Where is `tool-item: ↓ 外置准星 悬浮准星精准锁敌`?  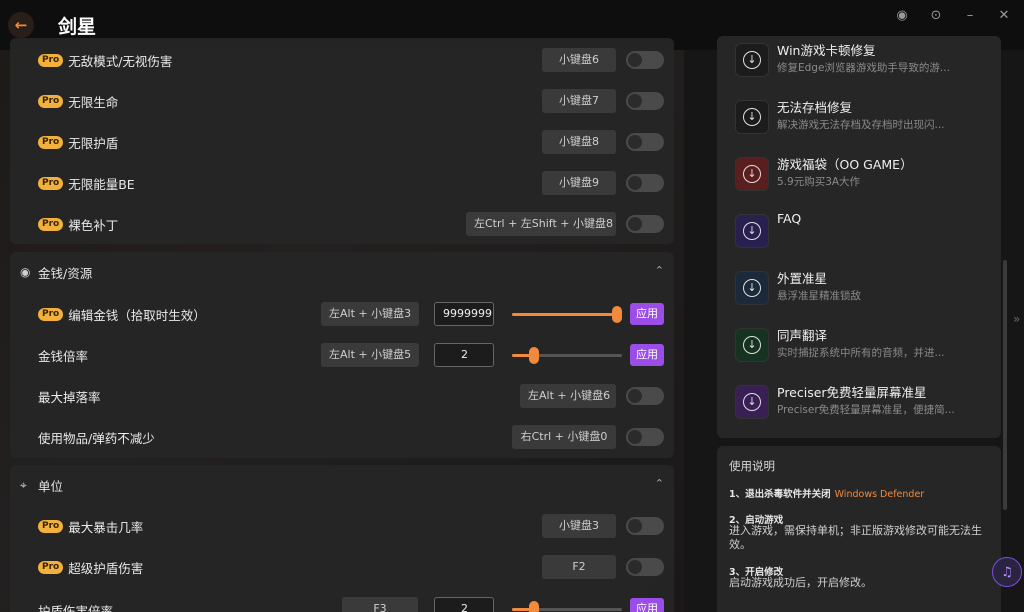 tool-item: ↓ 外置准星 悬浮准星精准锁敌 is located at coordinates (865, 294).